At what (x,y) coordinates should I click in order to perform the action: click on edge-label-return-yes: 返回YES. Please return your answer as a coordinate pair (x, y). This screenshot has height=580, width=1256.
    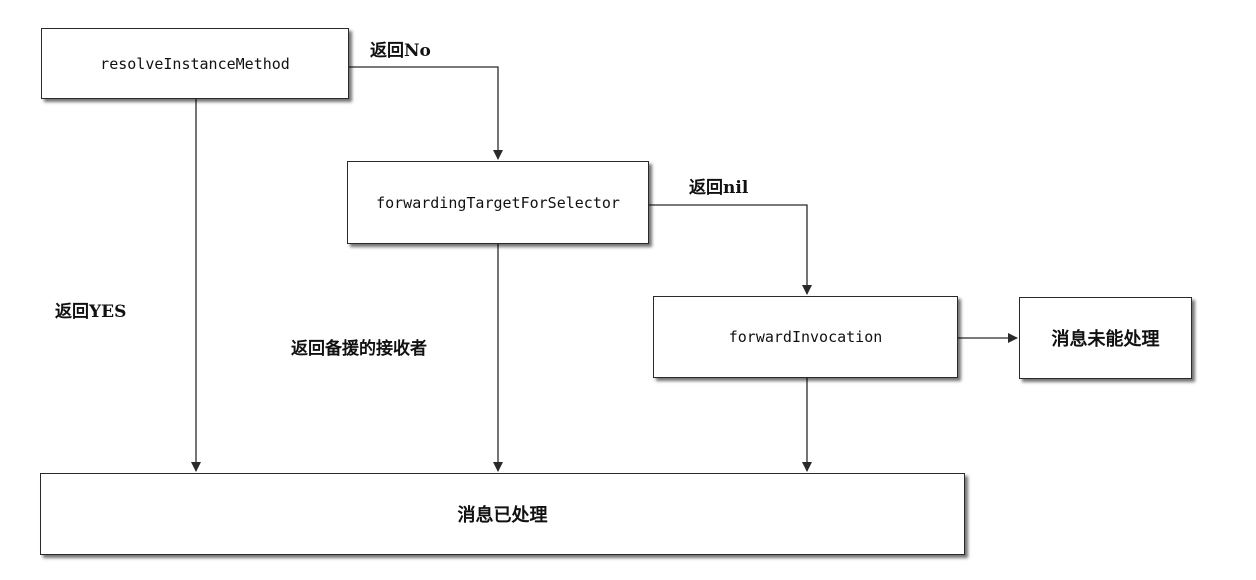
    Looking at the image, I should click on (91, 312).